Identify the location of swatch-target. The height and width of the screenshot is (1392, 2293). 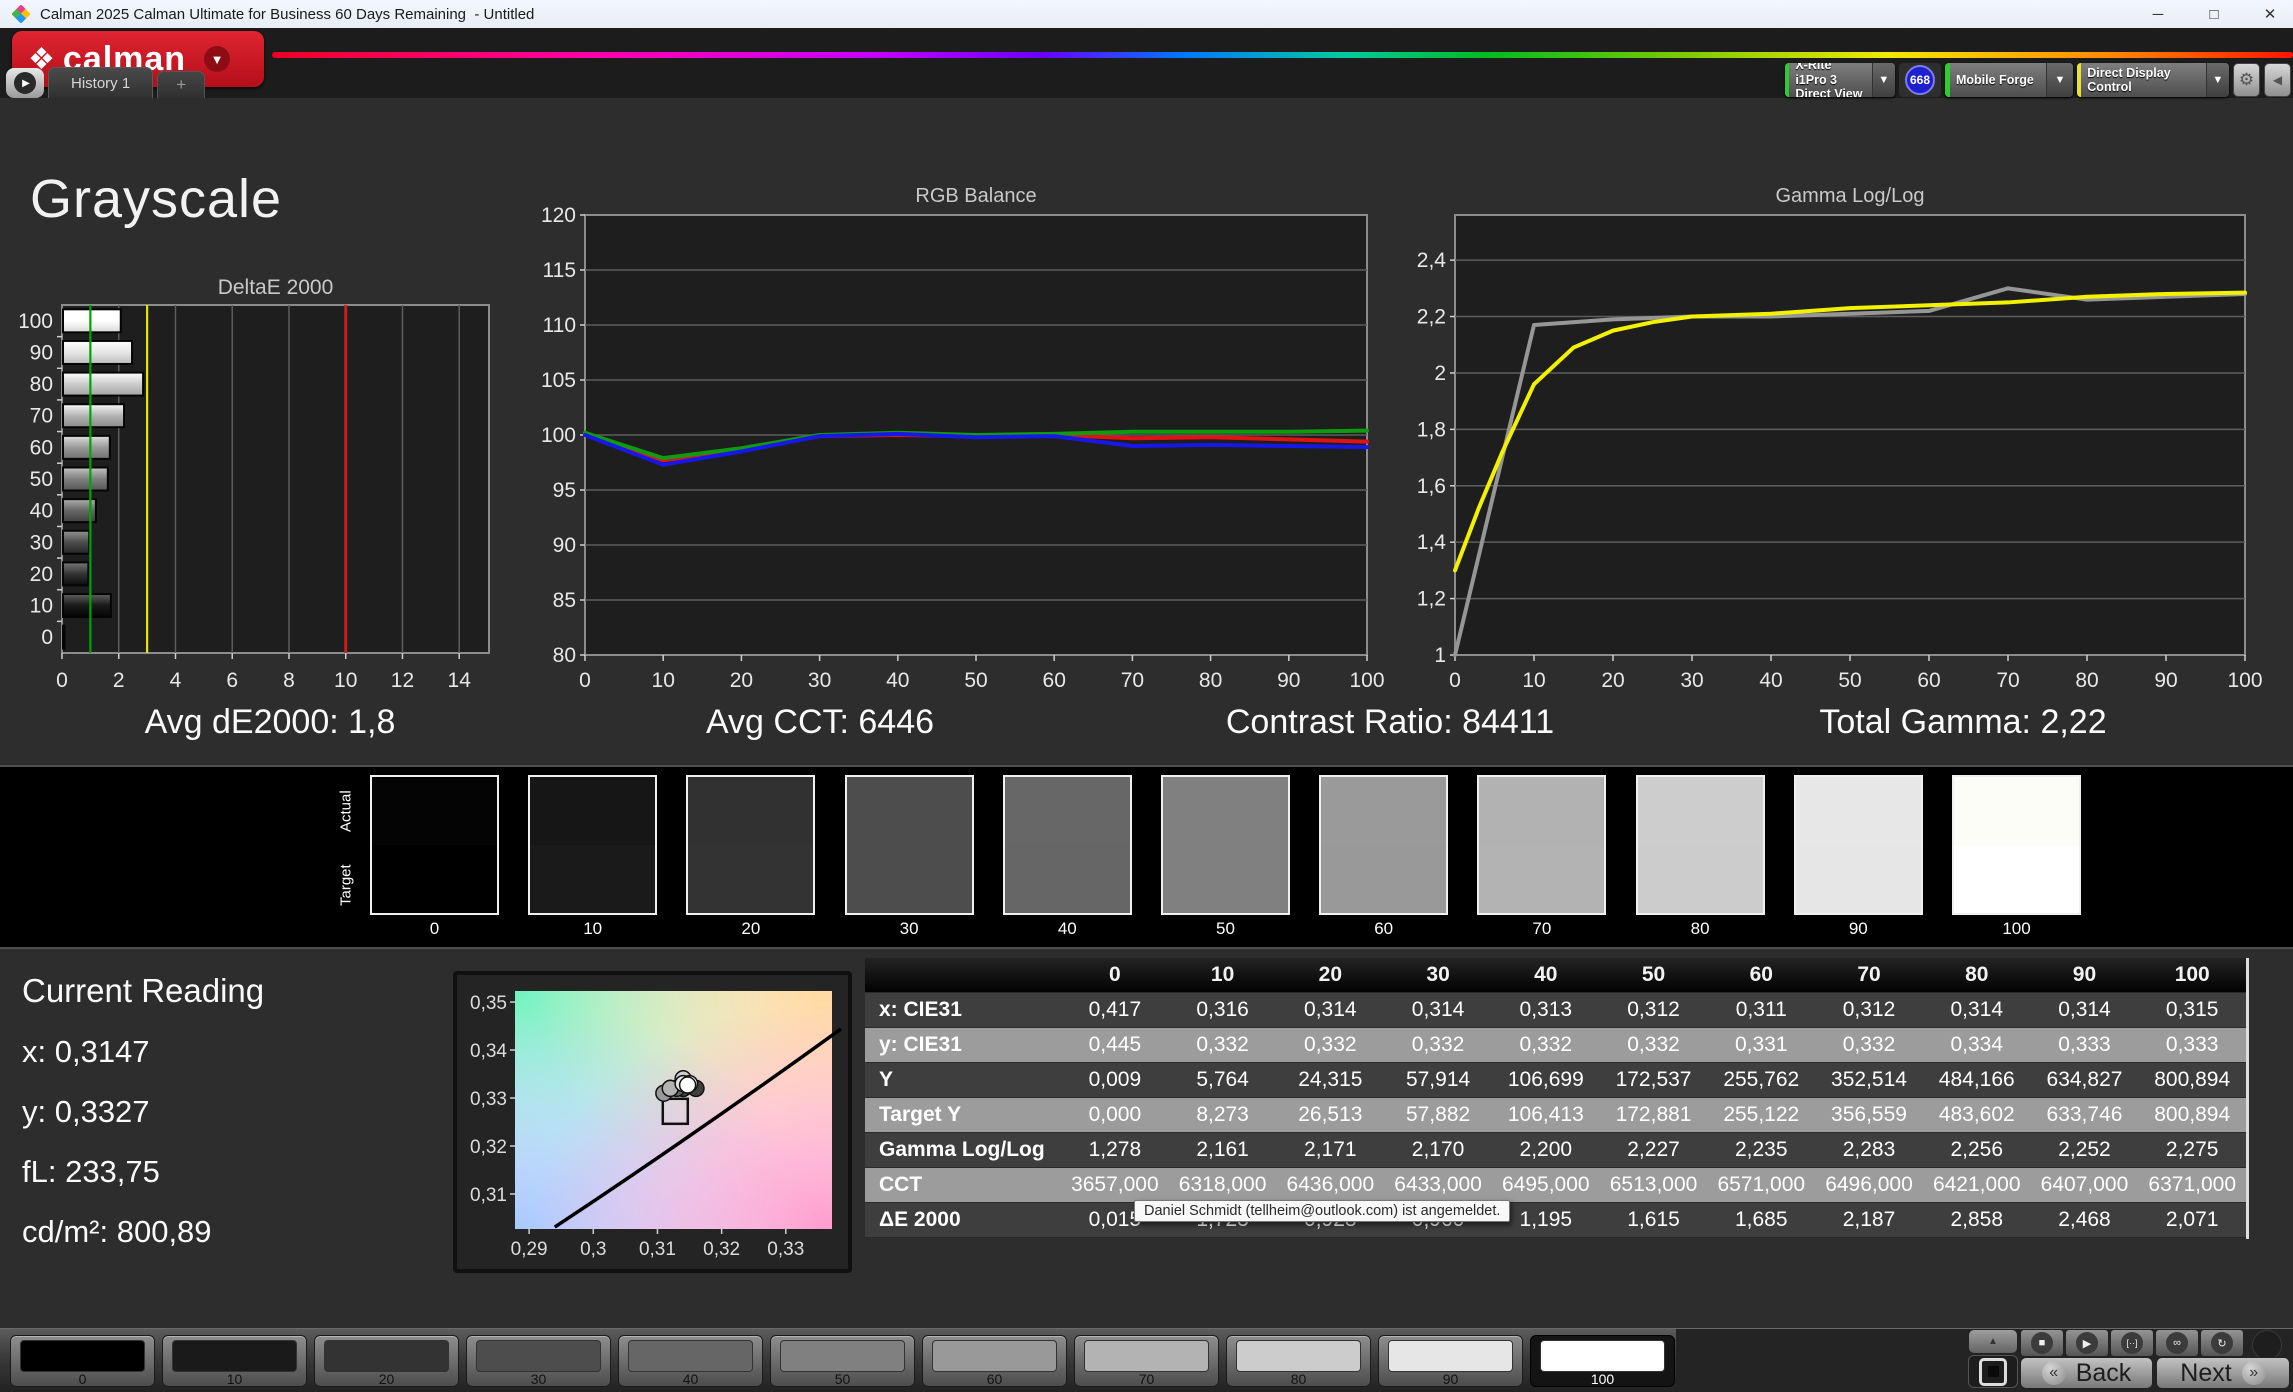
(2016, 879).